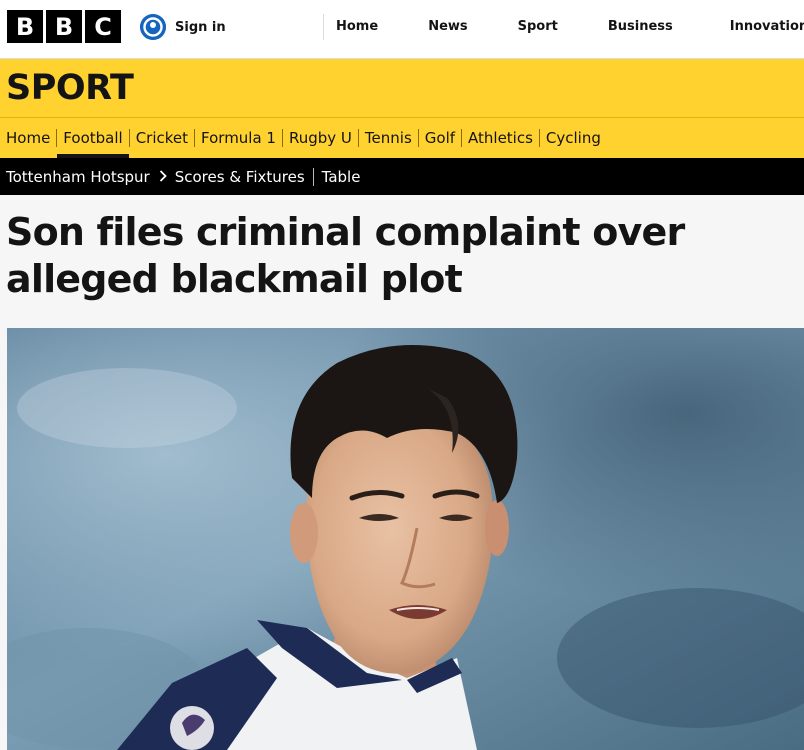 The height and width of the screenshot is (750, 804). What do you see at coordinates (640, 26) in the screenshot?
I see `top-nav-business: Business` at bounding box center [640, 26].